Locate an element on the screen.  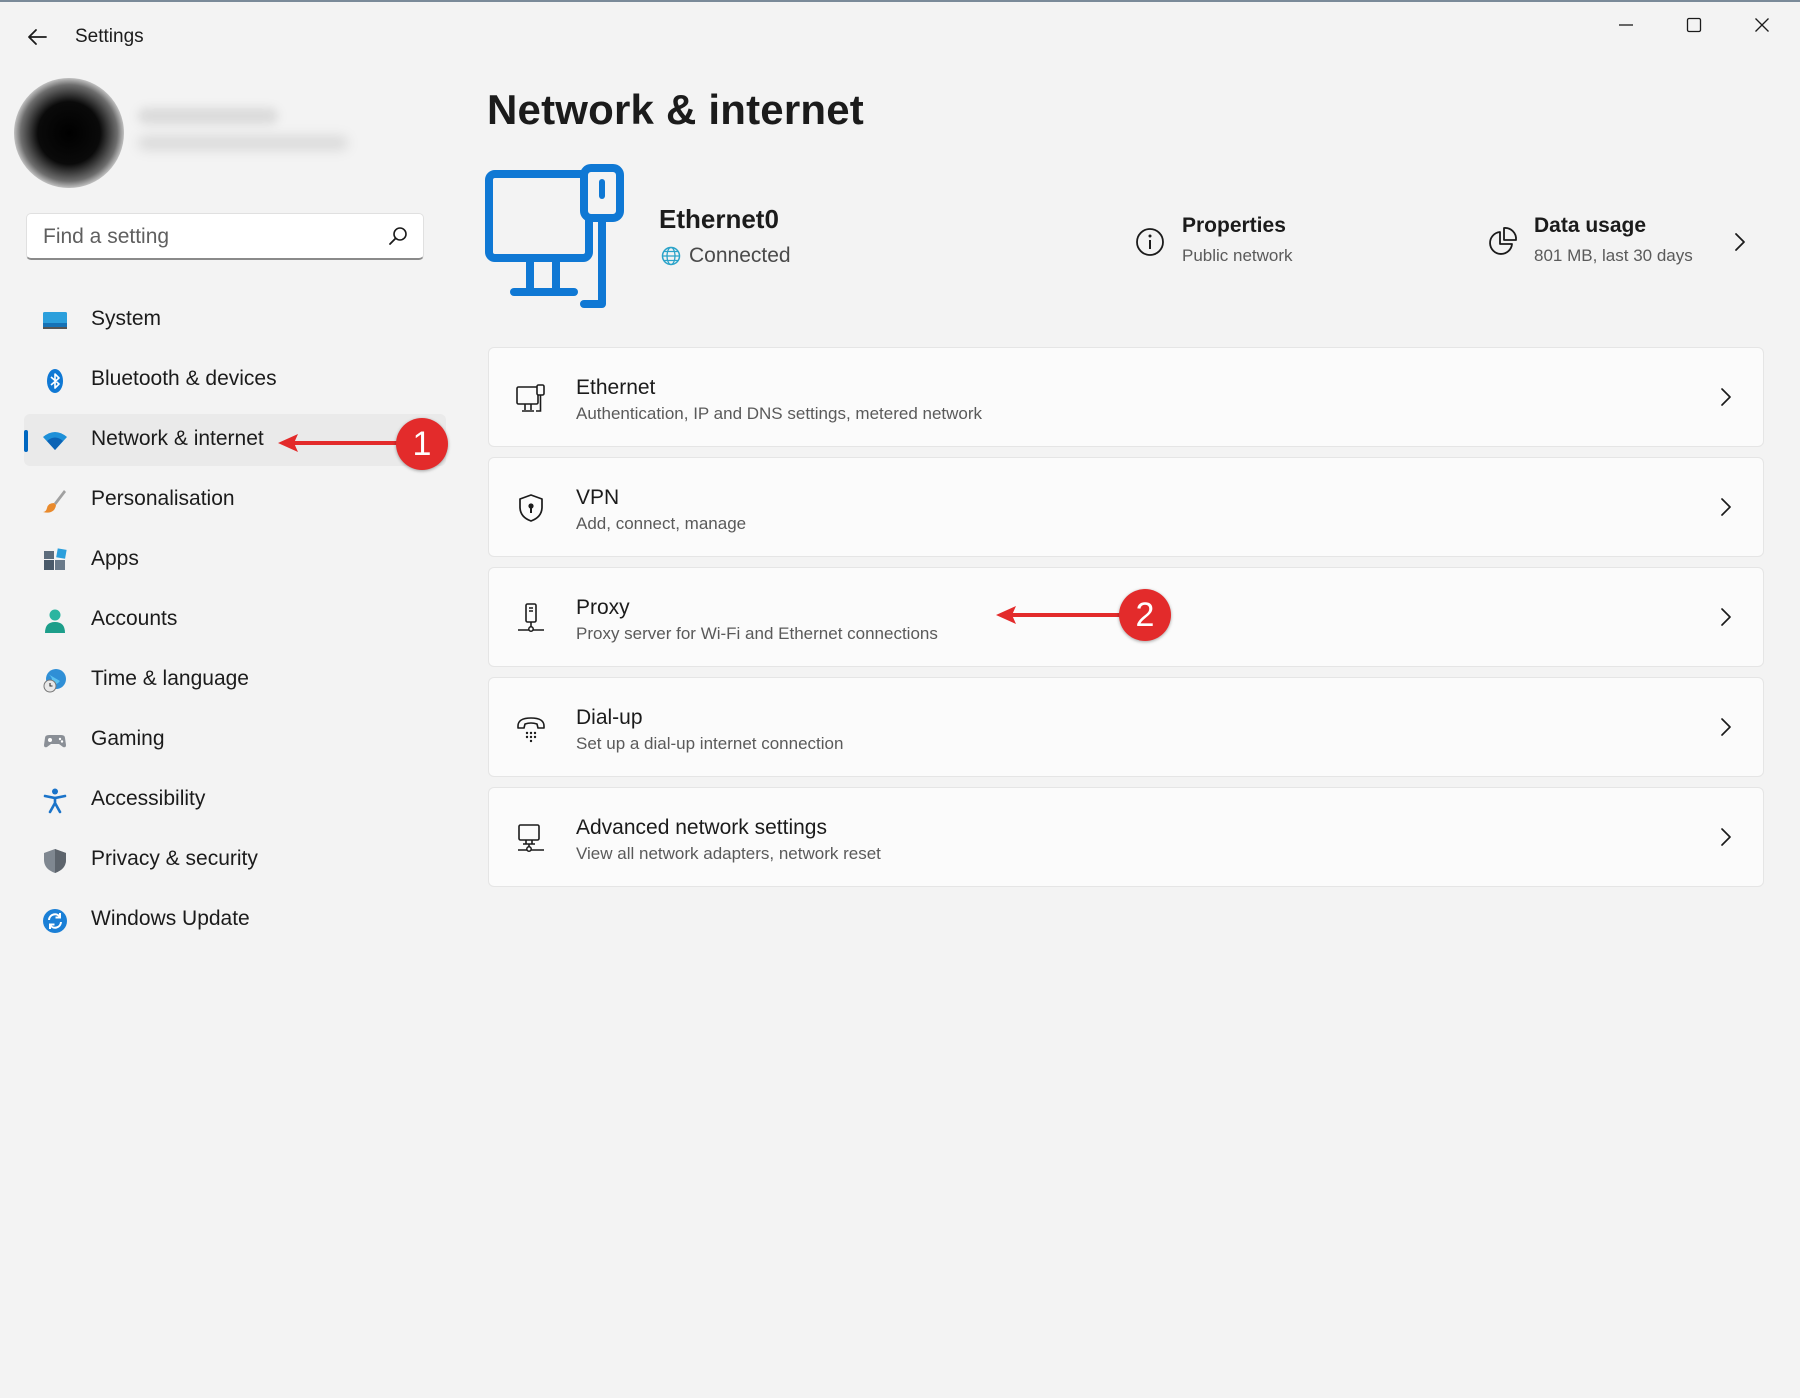
sidebar-item-personalisation: Personalisation is located at coordinates (235, 500).